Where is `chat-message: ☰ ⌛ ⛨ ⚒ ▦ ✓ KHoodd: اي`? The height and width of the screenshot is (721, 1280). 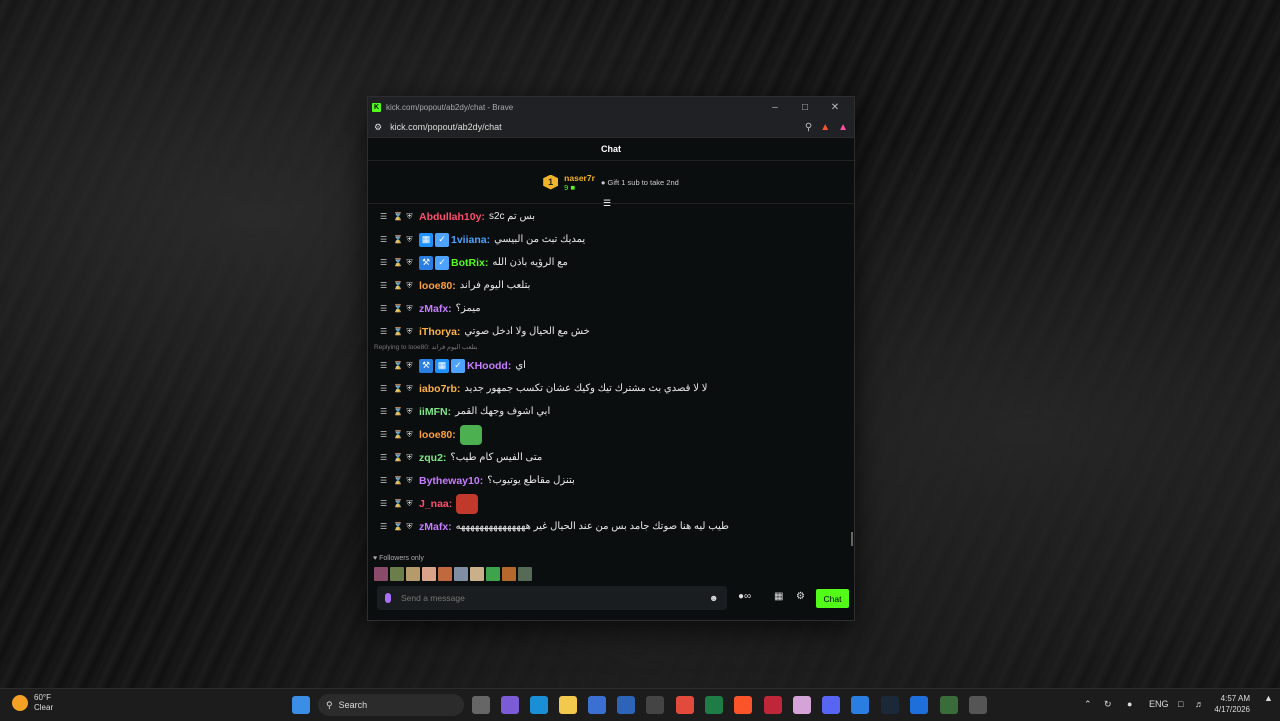
chat-message: ☰ ⌛ ⛨ ⚒ ▦ ✓ KHoodd: اي is located at coordinates (617, 365).